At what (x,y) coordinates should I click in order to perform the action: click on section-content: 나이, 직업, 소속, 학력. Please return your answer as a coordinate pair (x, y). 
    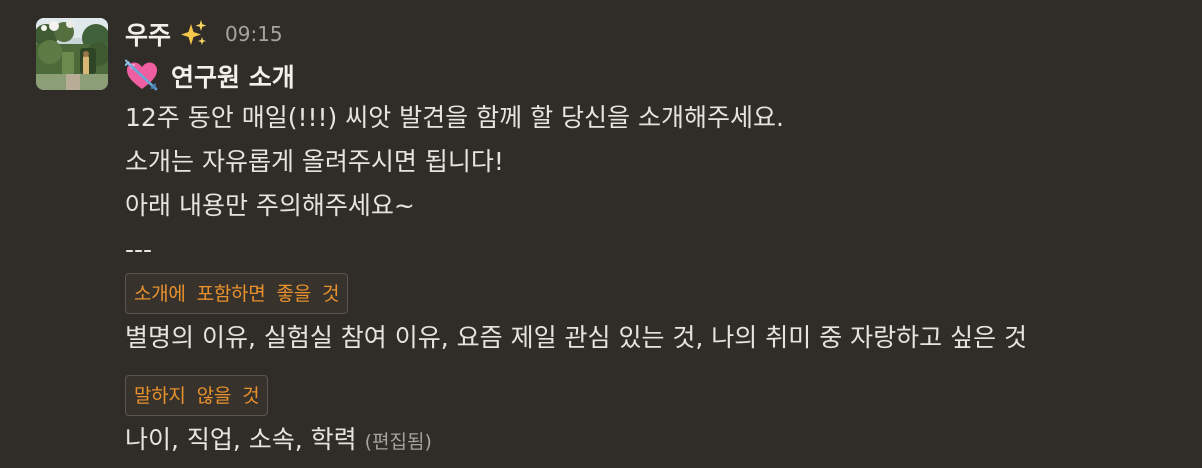
    Looking at the image, I should click on (241, 439).